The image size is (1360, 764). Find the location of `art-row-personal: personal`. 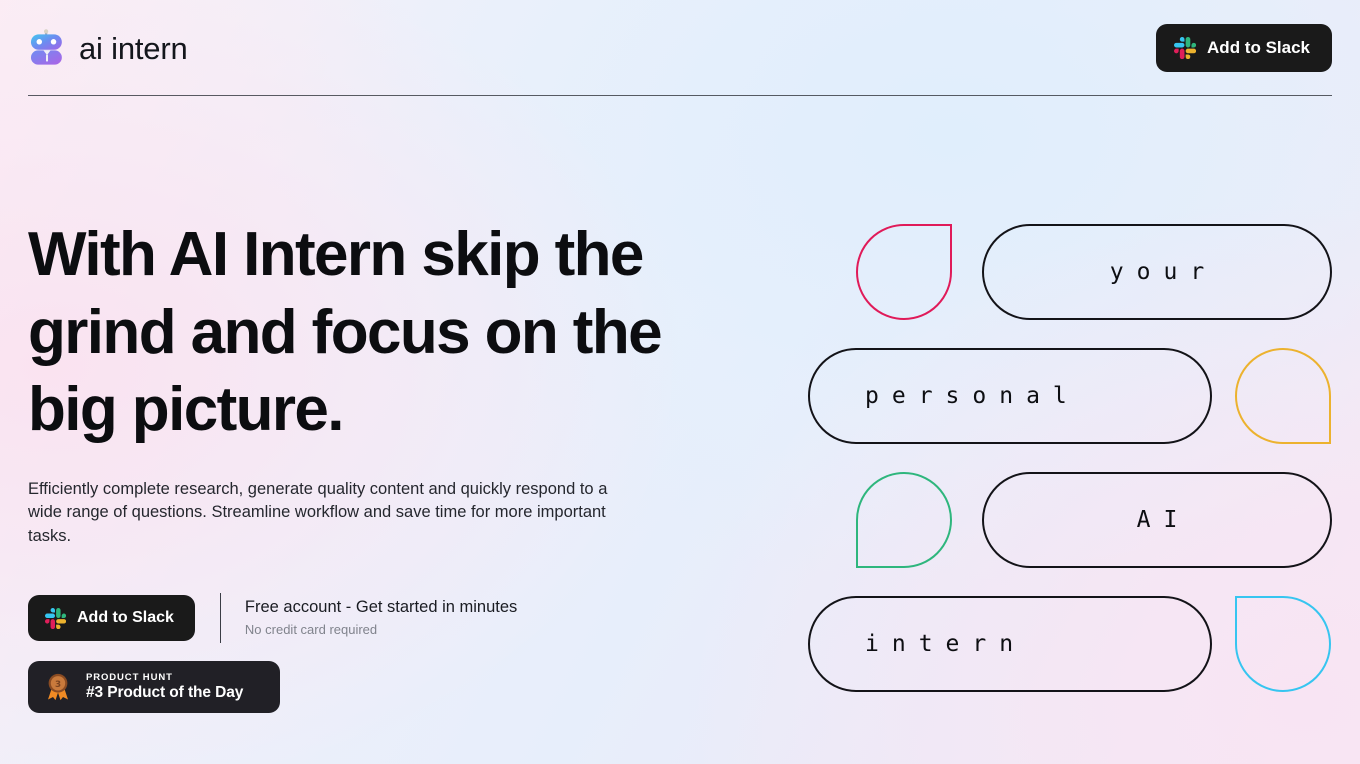

art-row-personal: personal is located at coordinates (1069, 396).